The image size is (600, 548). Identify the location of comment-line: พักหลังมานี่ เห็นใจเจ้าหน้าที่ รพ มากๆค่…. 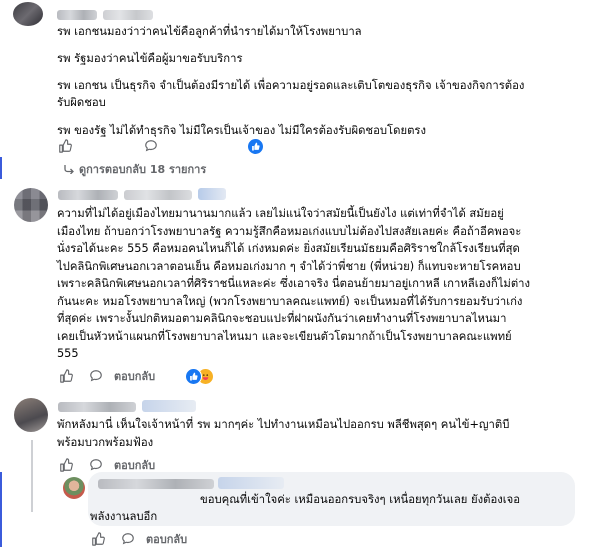
(283, 424).